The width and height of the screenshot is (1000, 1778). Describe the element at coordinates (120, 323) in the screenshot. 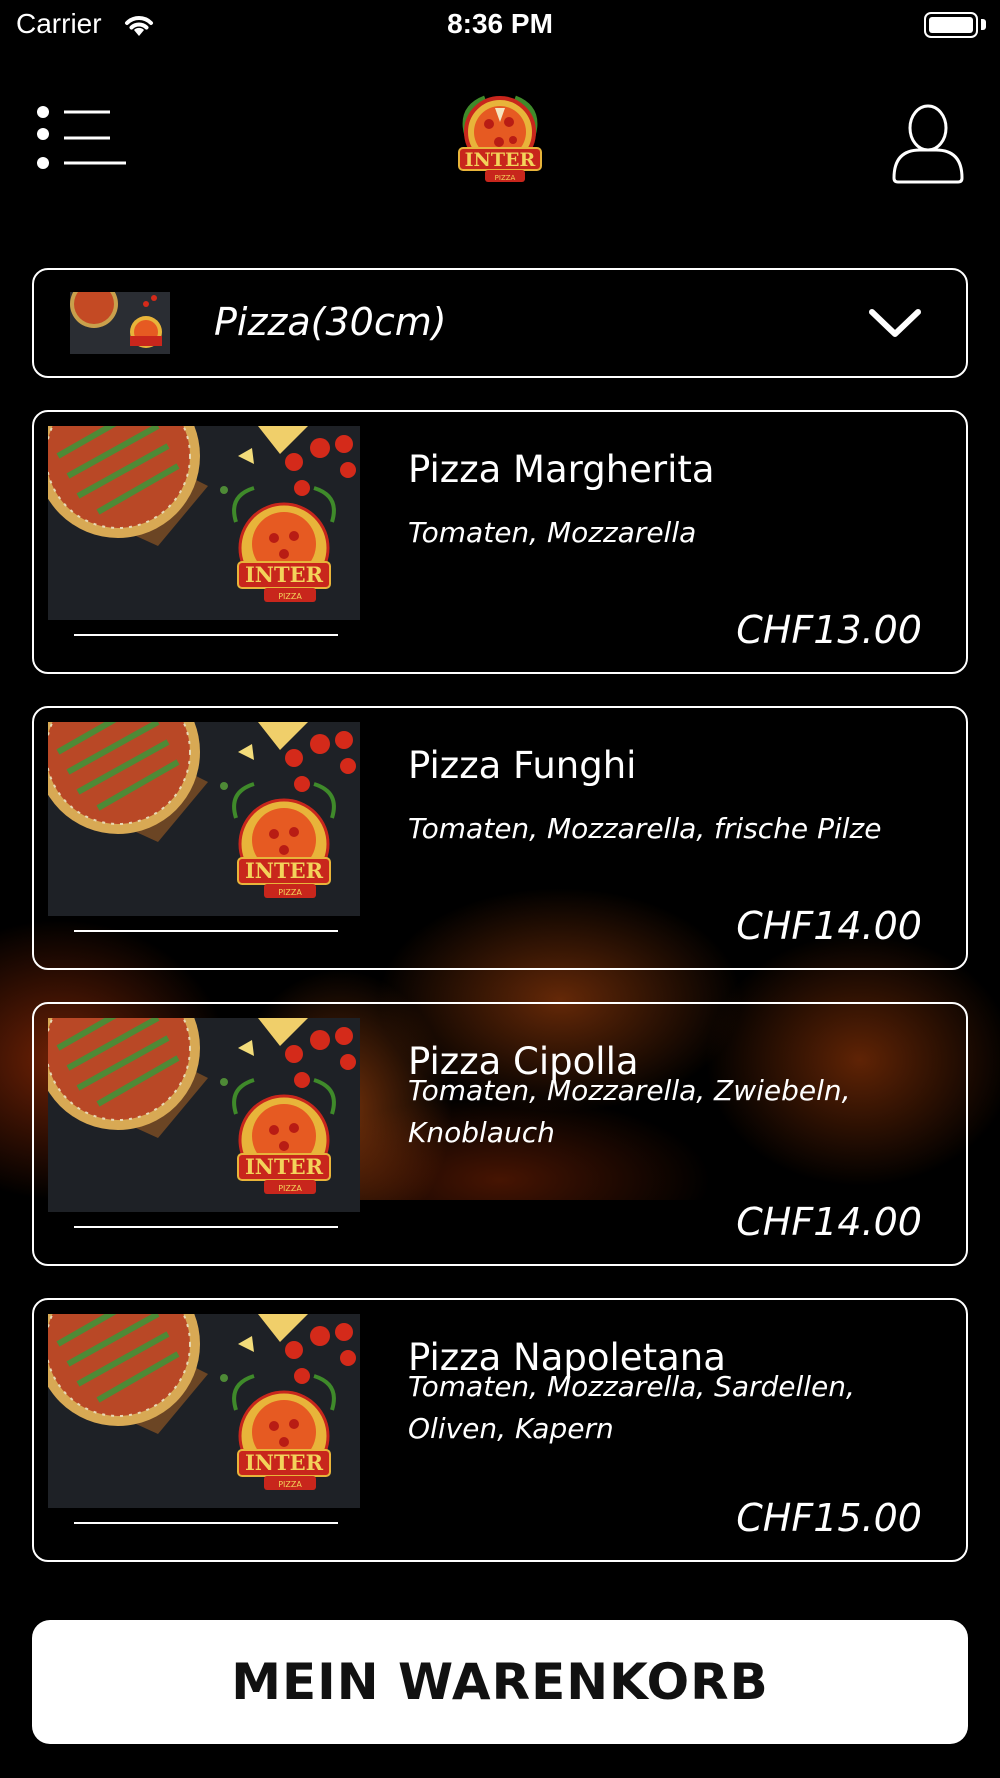

I see `category-thumbnail` at that location.